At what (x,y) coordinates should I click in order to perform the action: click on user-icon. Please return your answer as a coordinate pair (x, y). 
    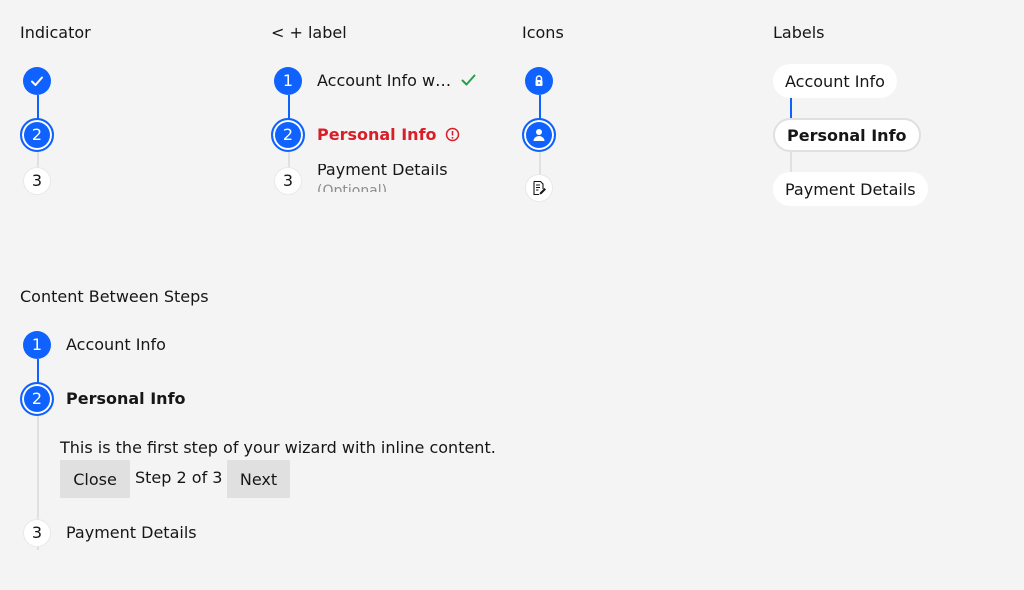
    Looking at the image, I should click on (539, 135).